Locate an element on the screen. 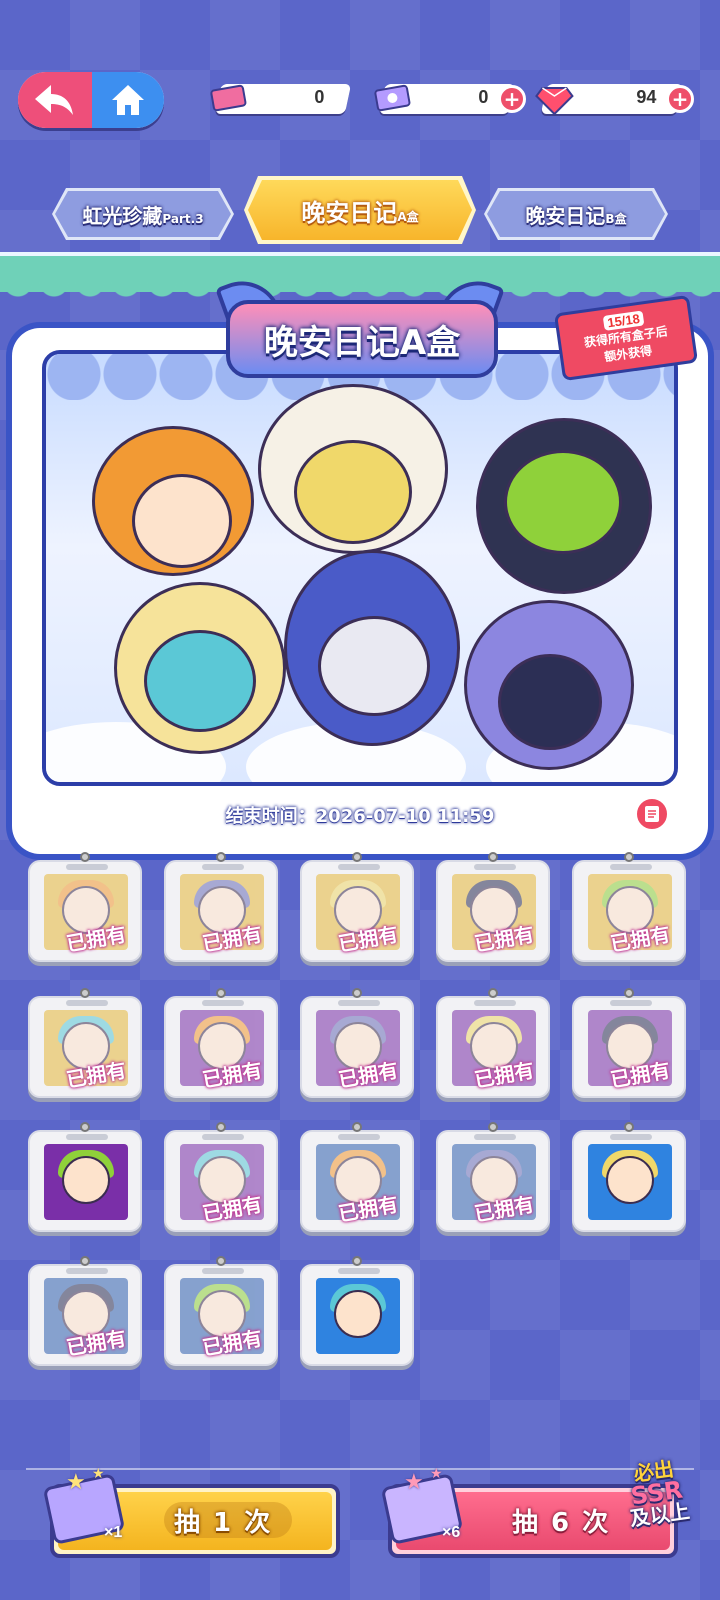 The image size is (720, 1600). home-button is located at coordinates (128, 100).